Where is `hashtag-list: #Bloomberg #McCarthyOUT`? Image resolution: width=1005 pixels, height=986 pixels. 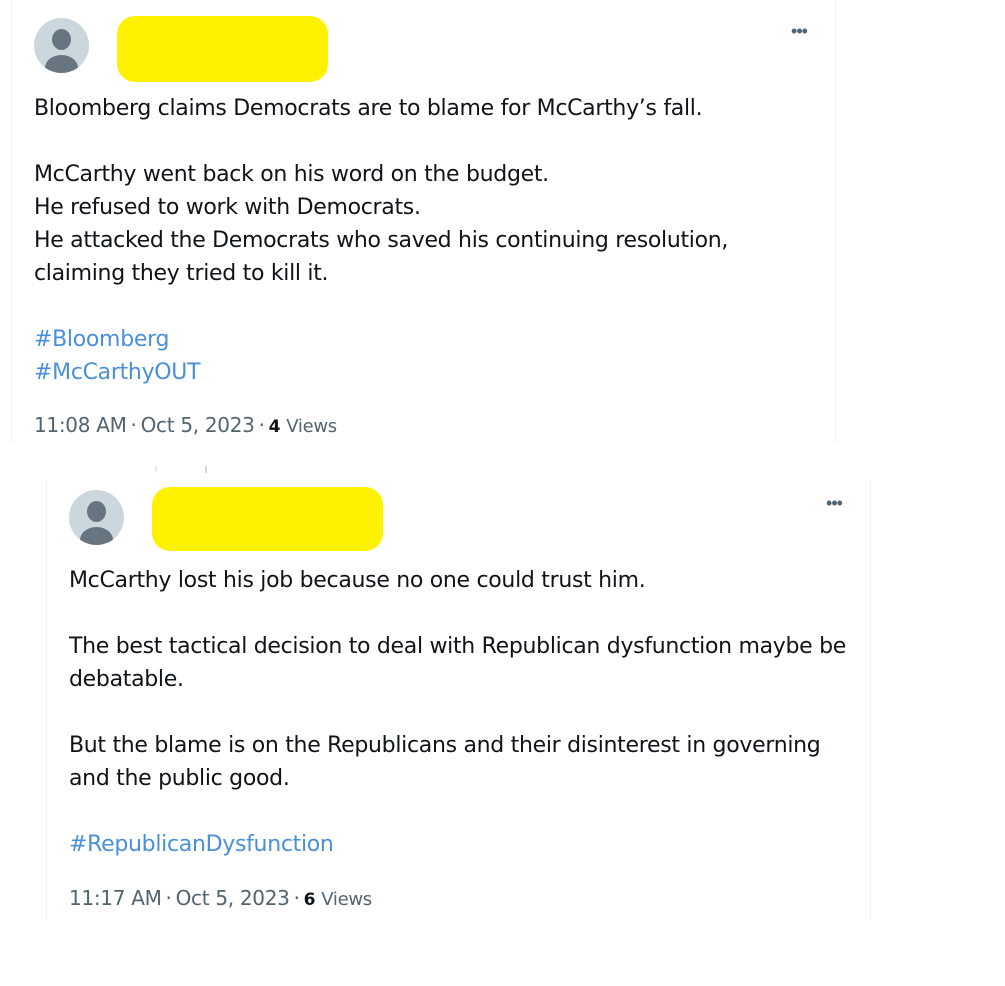
hashtag-list: #Bloomberg #McCarthyOUT is located at coordinates (117, 356).